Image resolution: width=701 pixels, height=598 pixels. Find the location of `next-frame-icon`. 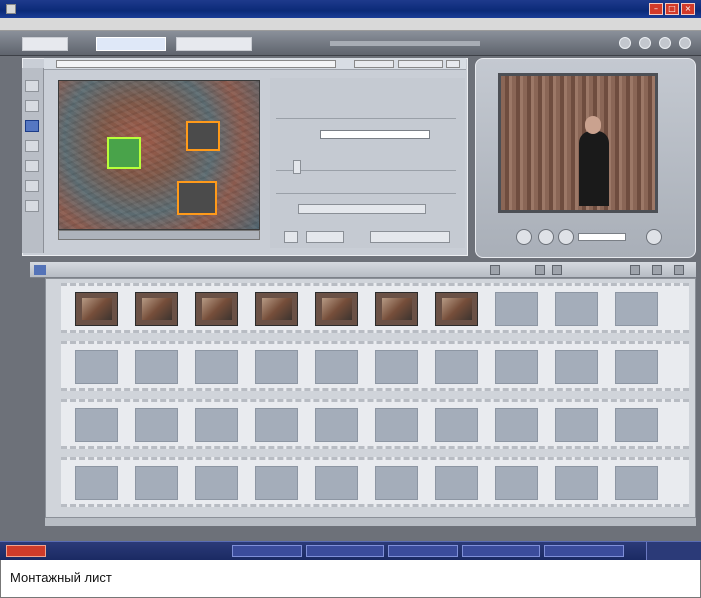

next-frame-icon is located at coordinates (566, 237).